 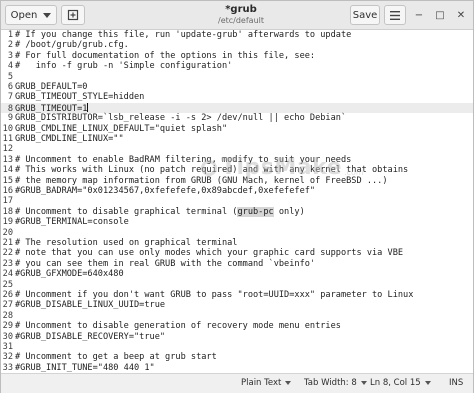 What do you see at coordinates (85, 367) in the screenshot?
I see `line-text: #GRUB_INIT_TUNE="480 440 1"` at bounding box center [85, 367].